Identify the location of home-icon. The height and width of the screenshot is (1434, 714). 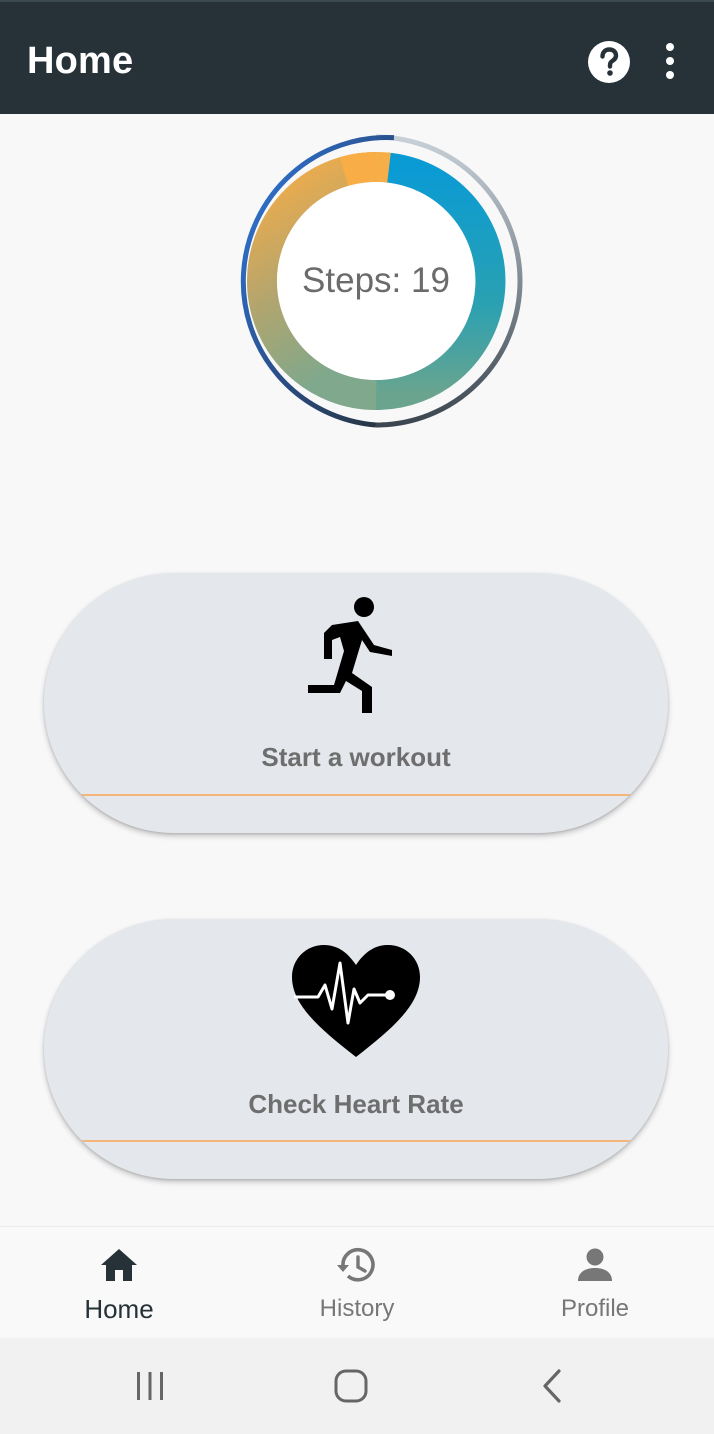
(119, 1265).